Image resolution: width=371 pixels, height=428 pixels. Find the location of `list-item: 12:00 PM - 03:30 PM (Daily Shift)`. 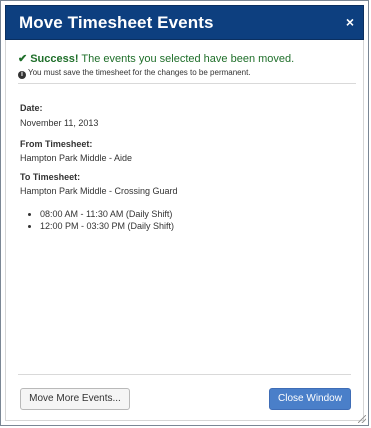

list-item: 12:00 PM - 03:30 PM (Daily Shift) is located at coordinates (107, 226).